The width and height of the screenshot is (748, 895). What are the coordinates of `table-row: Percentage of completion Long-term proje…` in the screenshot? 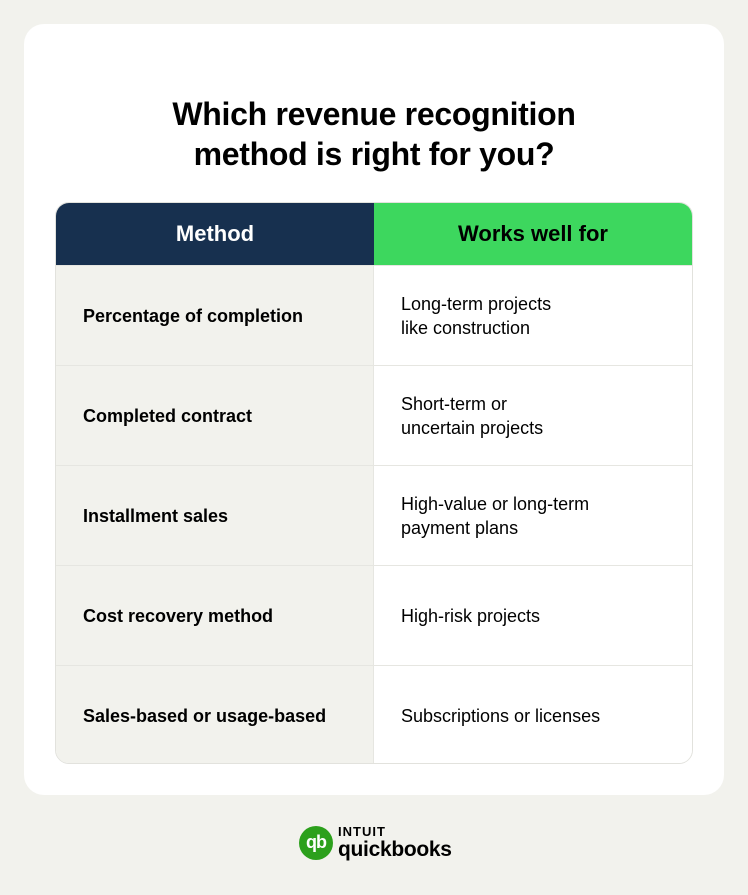 It's located at (374, 315).